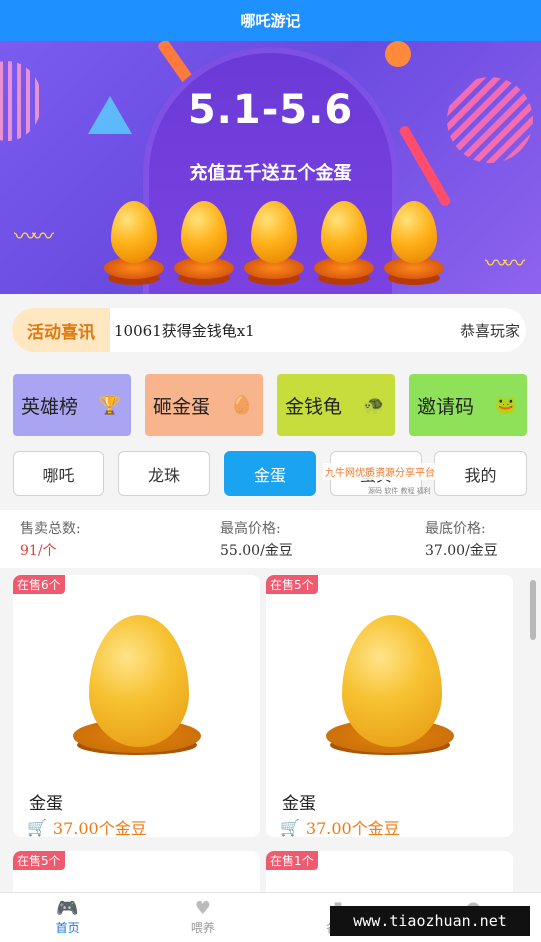 Image resolution: width=541 pixels, height=942 pixels. I want to click on tab-nezha: 哪吒, so click(58, 473).